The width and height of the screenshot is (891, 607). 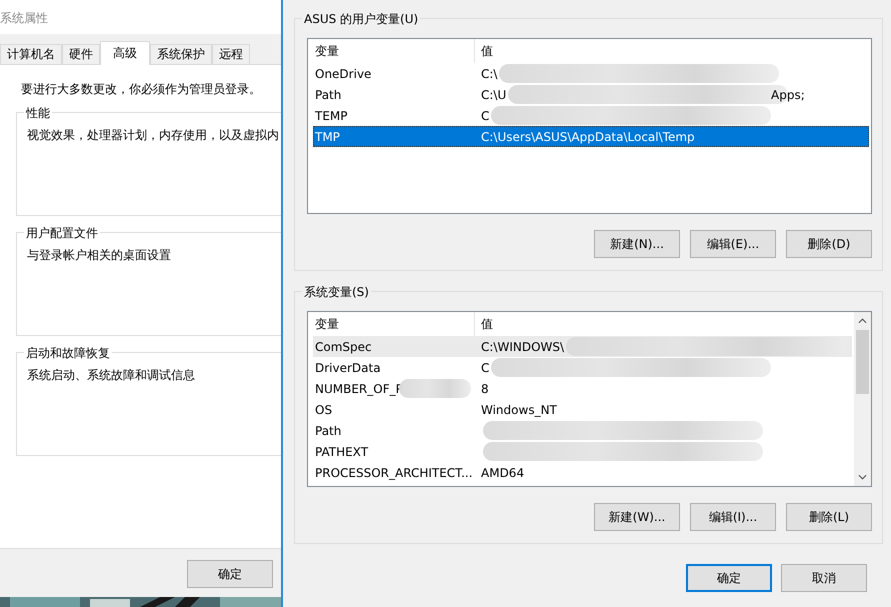 I want to click on group-title: ASUS 的用户变量(U), so click(x=361, y=19).